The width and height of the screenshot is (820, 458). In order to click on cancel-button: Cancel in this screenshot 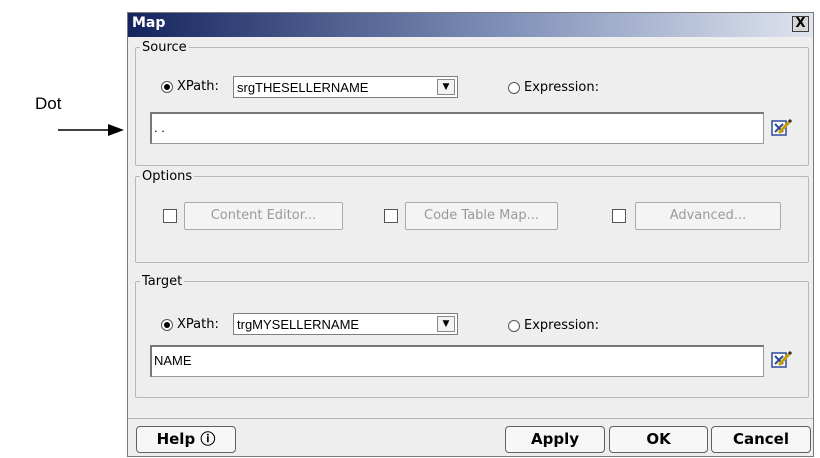, I will do `click(761, 439)`.